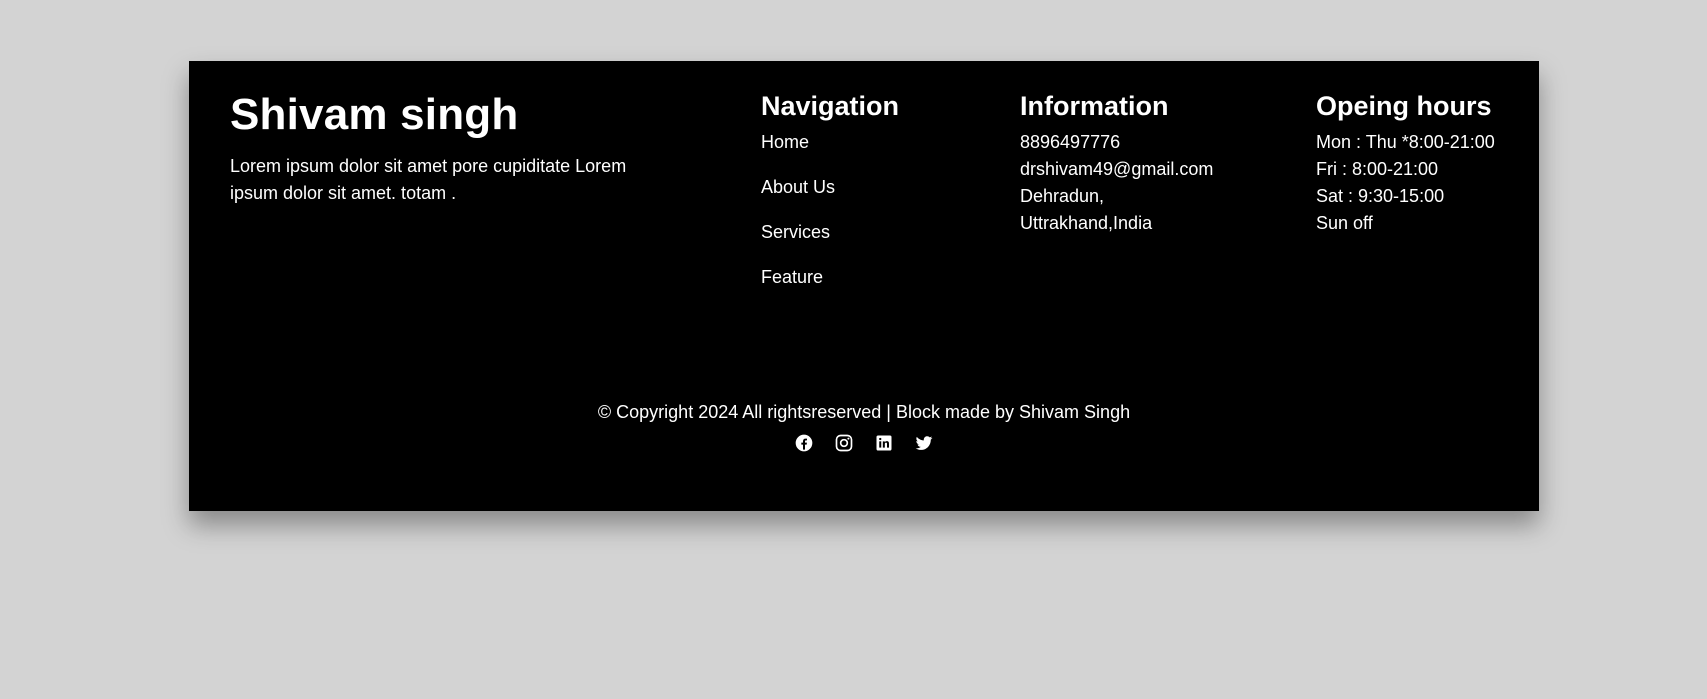 The height and width of the screenshot is (699, 1707). I want to click on navigation-heading: Navigation, so click(830, 106).